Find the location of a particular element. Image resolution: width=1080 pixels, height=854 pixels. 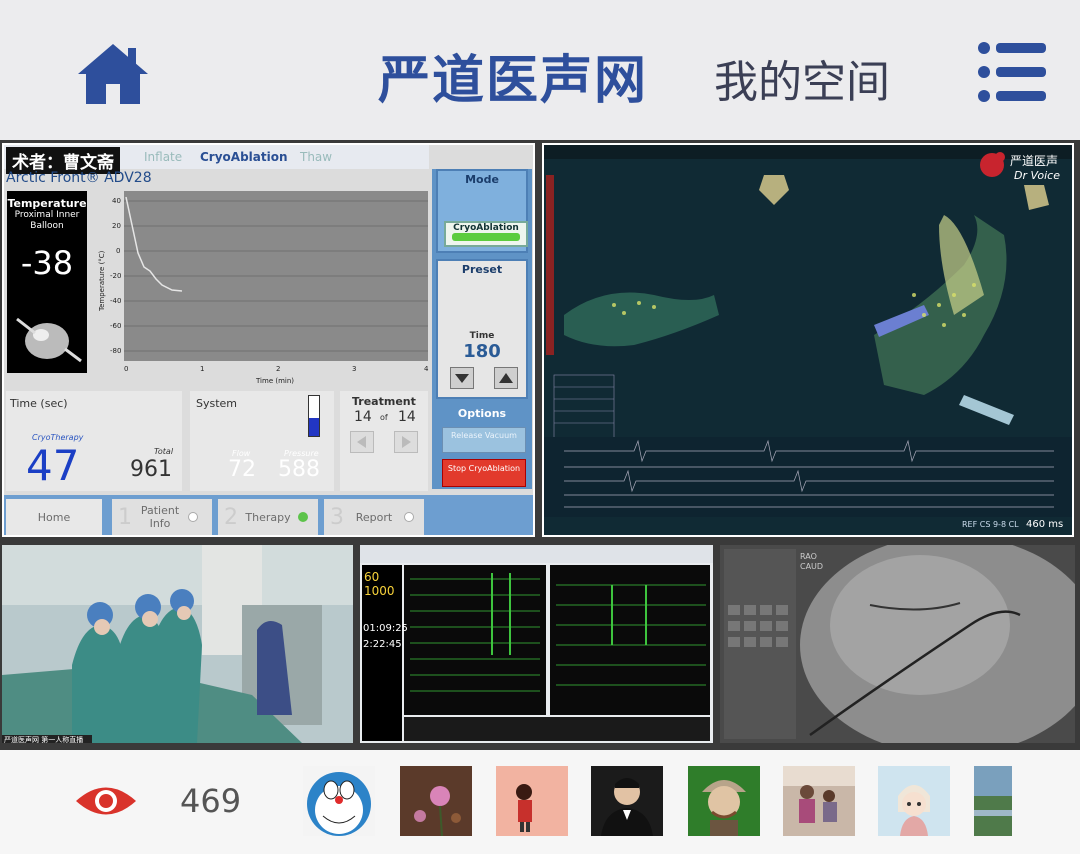

system-title: System is located at coordinates (217, 403).